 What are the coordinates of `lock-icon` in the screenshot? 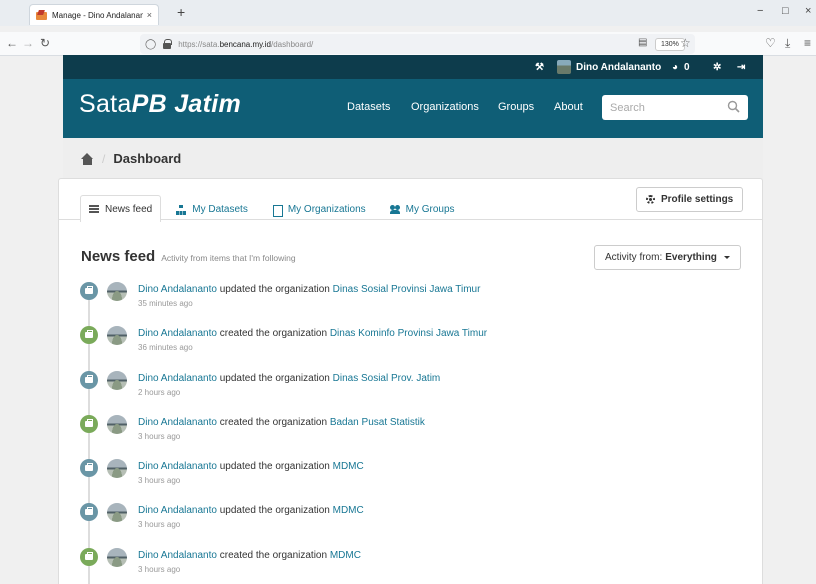 It's located at (167, 44).